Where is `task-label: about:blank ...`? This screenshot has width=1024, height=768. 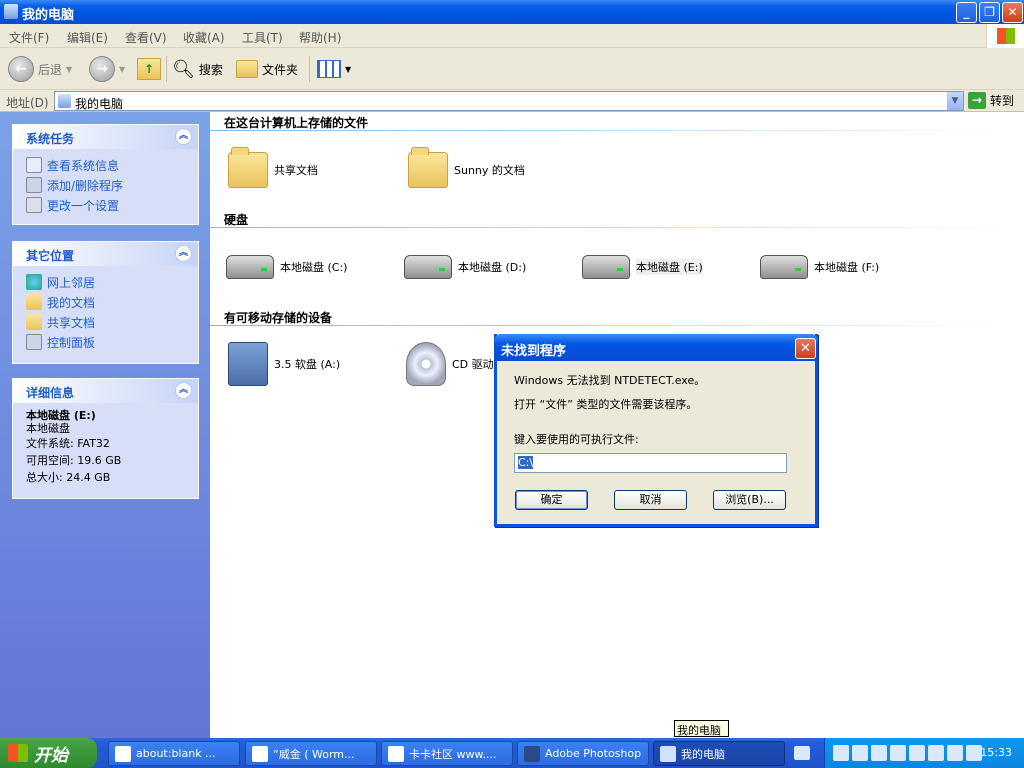 task-label: about:blank ... is located at coordinates (176, 753).